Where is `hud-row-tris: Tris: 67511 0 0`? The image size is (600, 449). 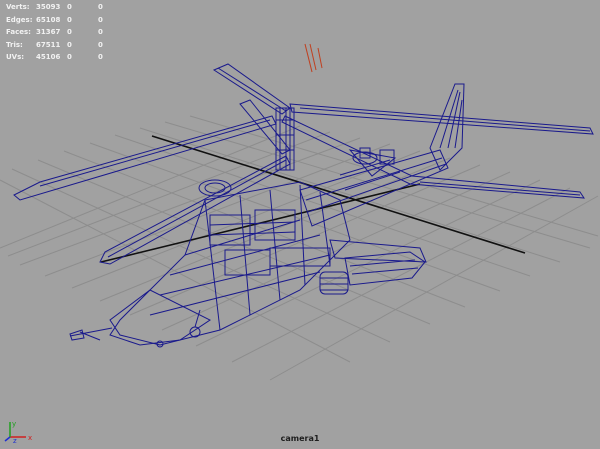
hud-row-tris: Tris: 67511 0 0 is located at coordinates (62, 45).